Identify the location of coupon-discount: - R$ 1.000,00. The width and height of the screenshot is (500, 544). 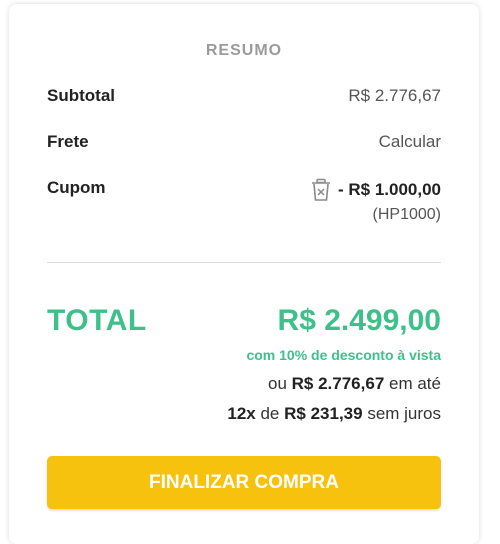
(375, 190).